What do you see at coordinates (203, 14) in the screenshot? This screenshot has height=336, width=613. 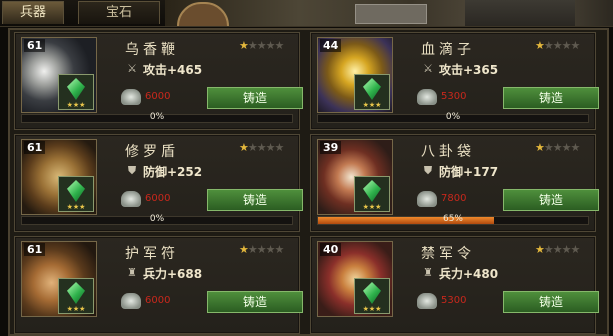 I see `scene-tower` at bounding box center [203, 14].